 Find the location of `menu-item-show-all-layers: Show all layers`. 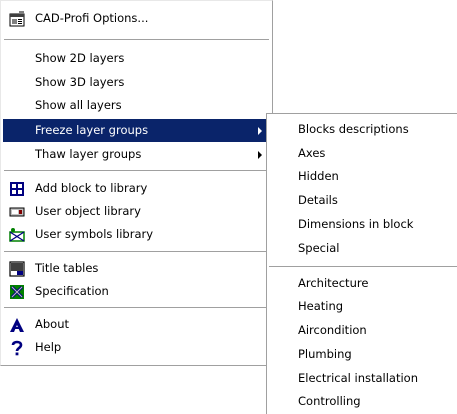

menu-item-show-all-layers: Show all layers is located at coordinates (136, 105).